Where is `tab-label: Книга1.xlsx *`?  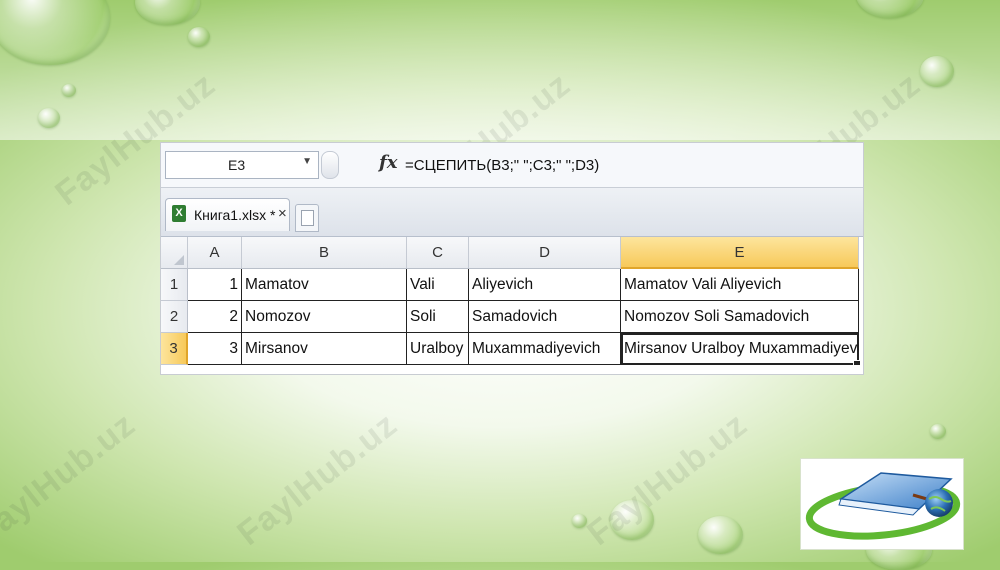
tab-label: Книга1.xlsx * is located at coordinates (235, 215).